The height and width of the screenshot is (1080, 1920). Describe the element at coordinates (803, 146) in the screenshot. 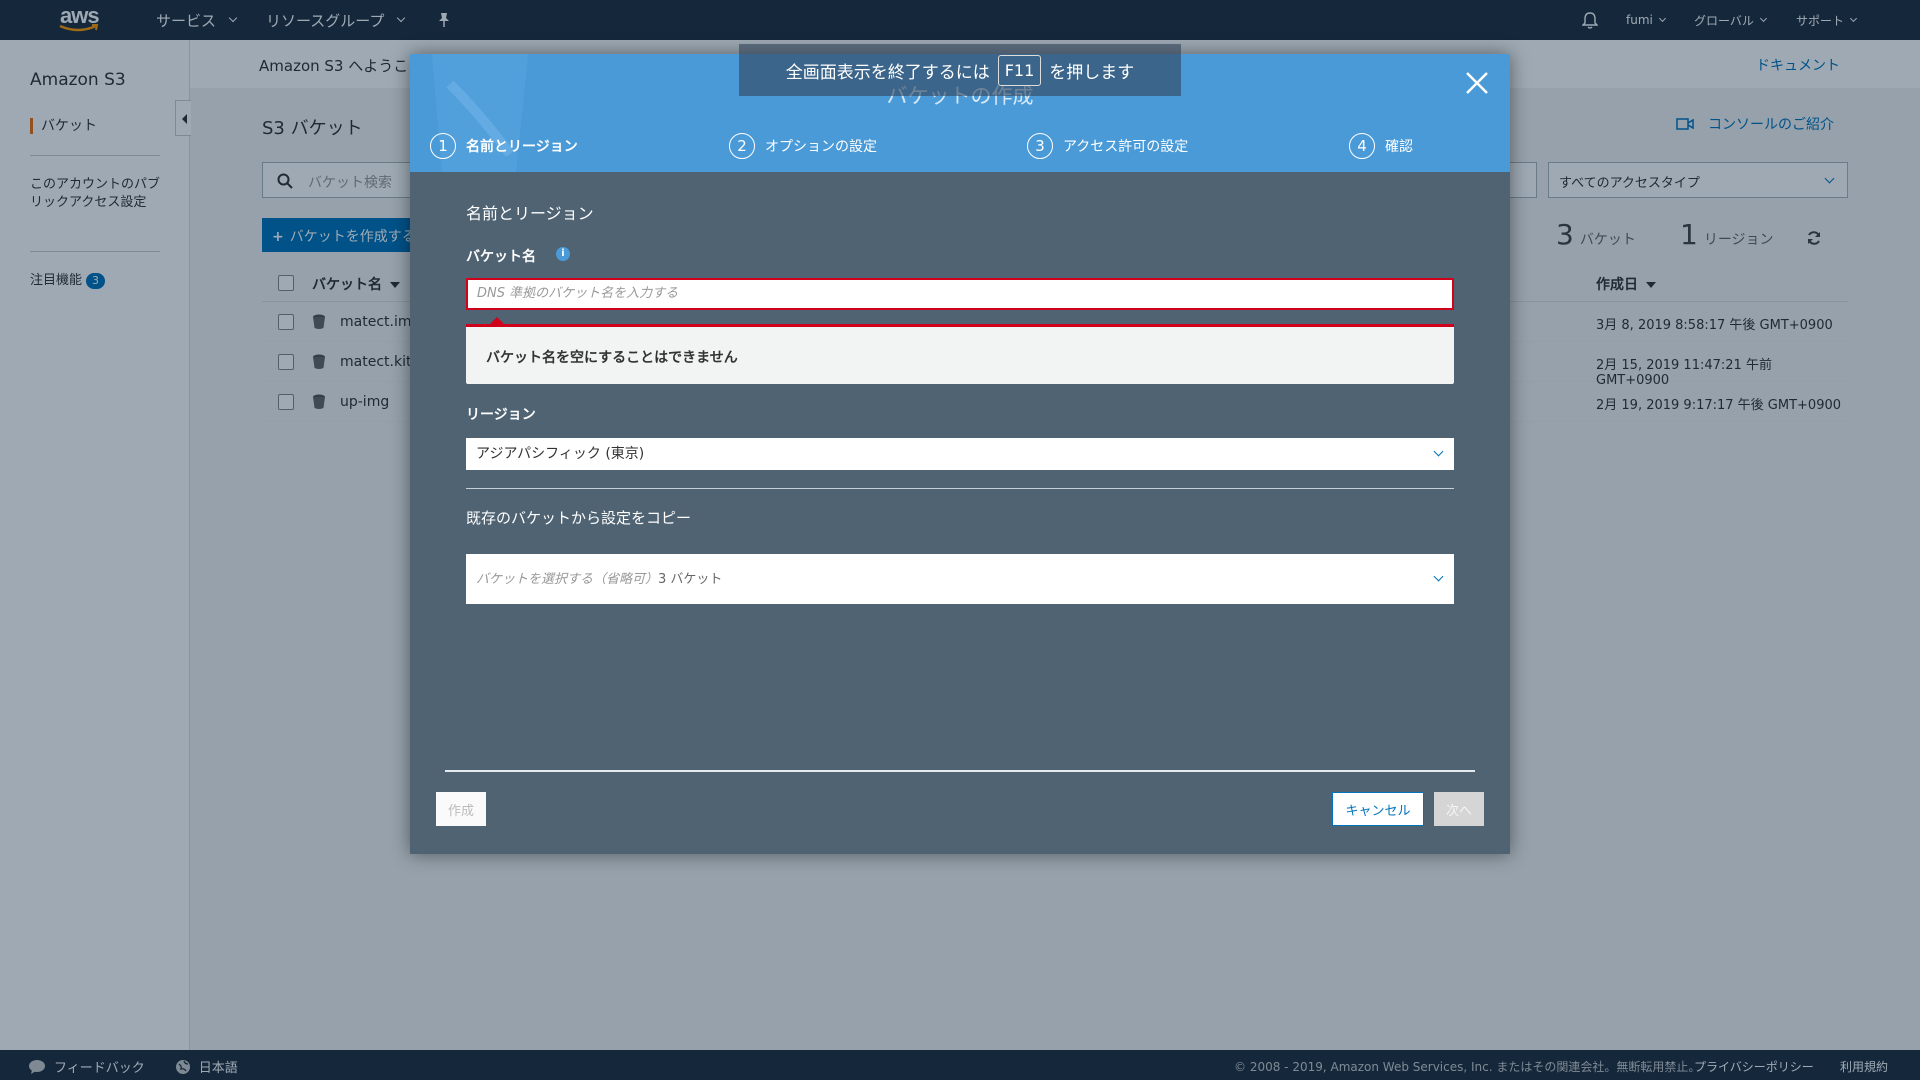

I see `step-options: 2 オプションの設定` at that location.